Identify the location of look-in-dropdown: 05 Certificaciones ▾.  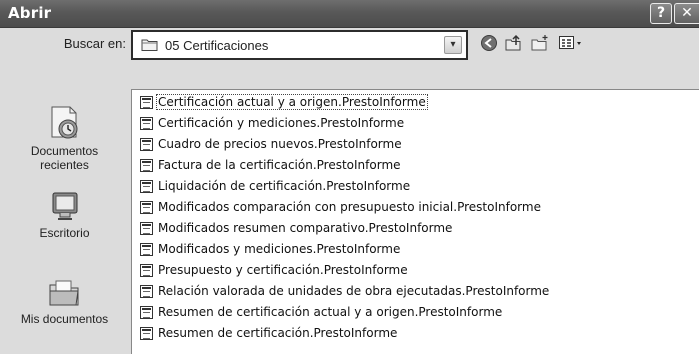
(299, 45).